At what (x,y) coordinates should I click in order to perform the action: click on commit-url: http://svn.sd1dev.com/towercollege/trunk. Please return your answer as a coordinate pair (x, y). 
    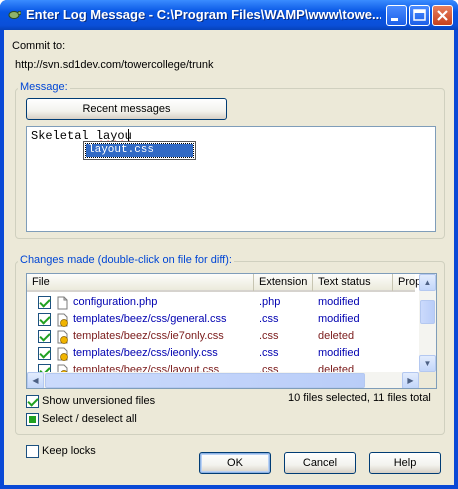
    Looking at the image, I should click on (114, 65).